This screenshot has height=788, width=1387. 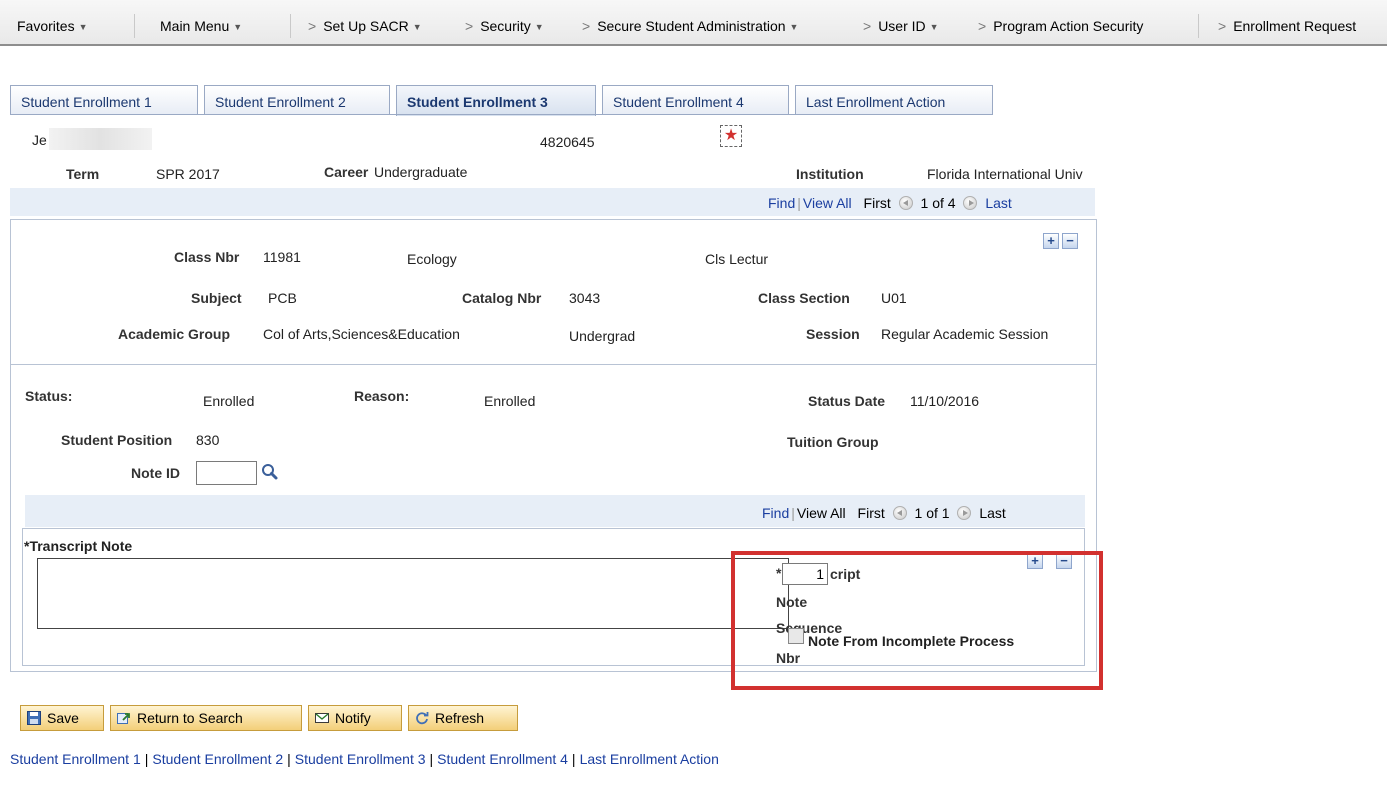 What do you see at coordinates (190, 718) in the screenshot?
I see `return-to-search-label: Return to Search` at bounding box center [190, 718].